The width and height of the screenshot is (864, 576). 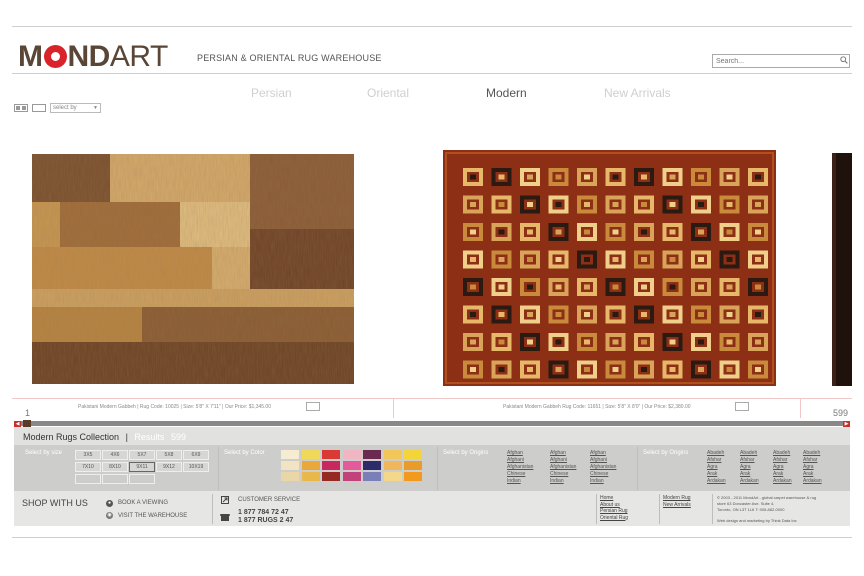 I want to click on rug-image-3-inner, so click(x=844, y=269).